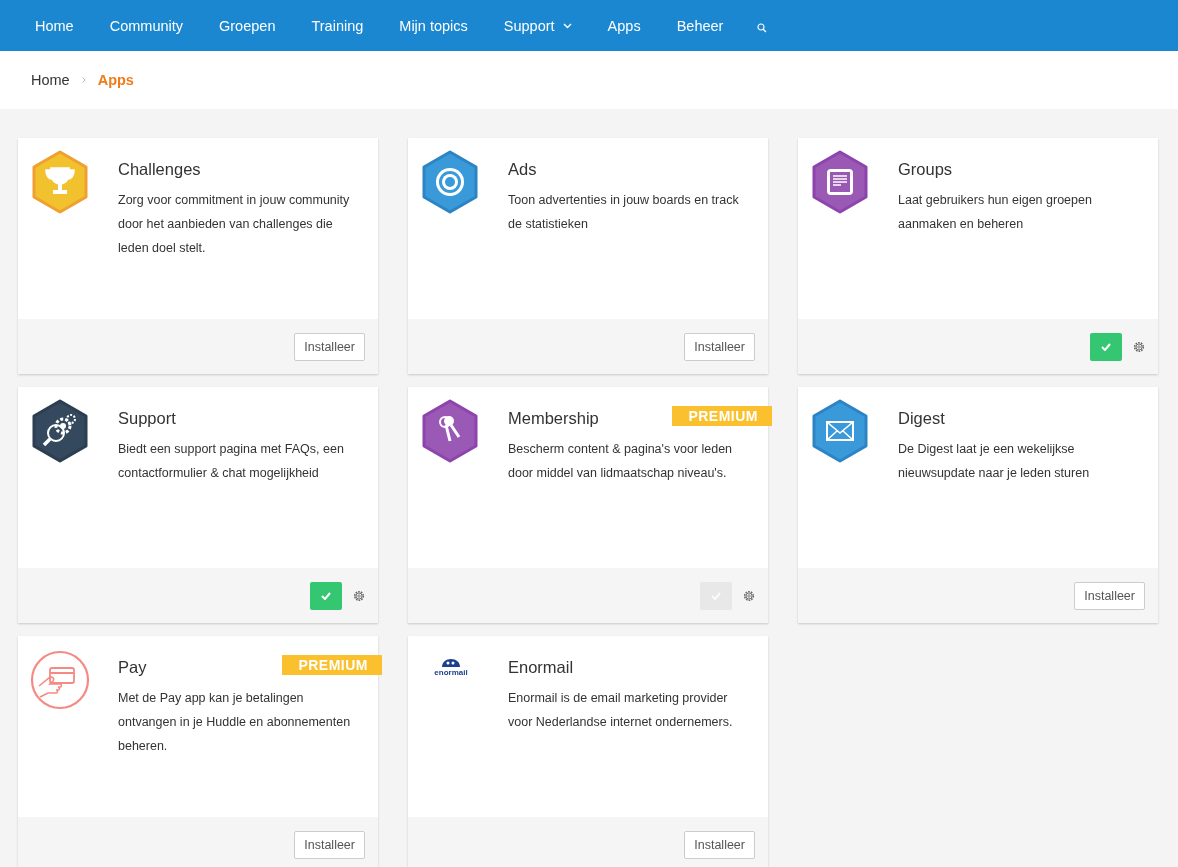 Image resolution: width=1178 pixels, height=867 pixels. Describe the element at coordinates (433, 25) in the screenshot. I see `nav-link: Mijn topics` at that location.